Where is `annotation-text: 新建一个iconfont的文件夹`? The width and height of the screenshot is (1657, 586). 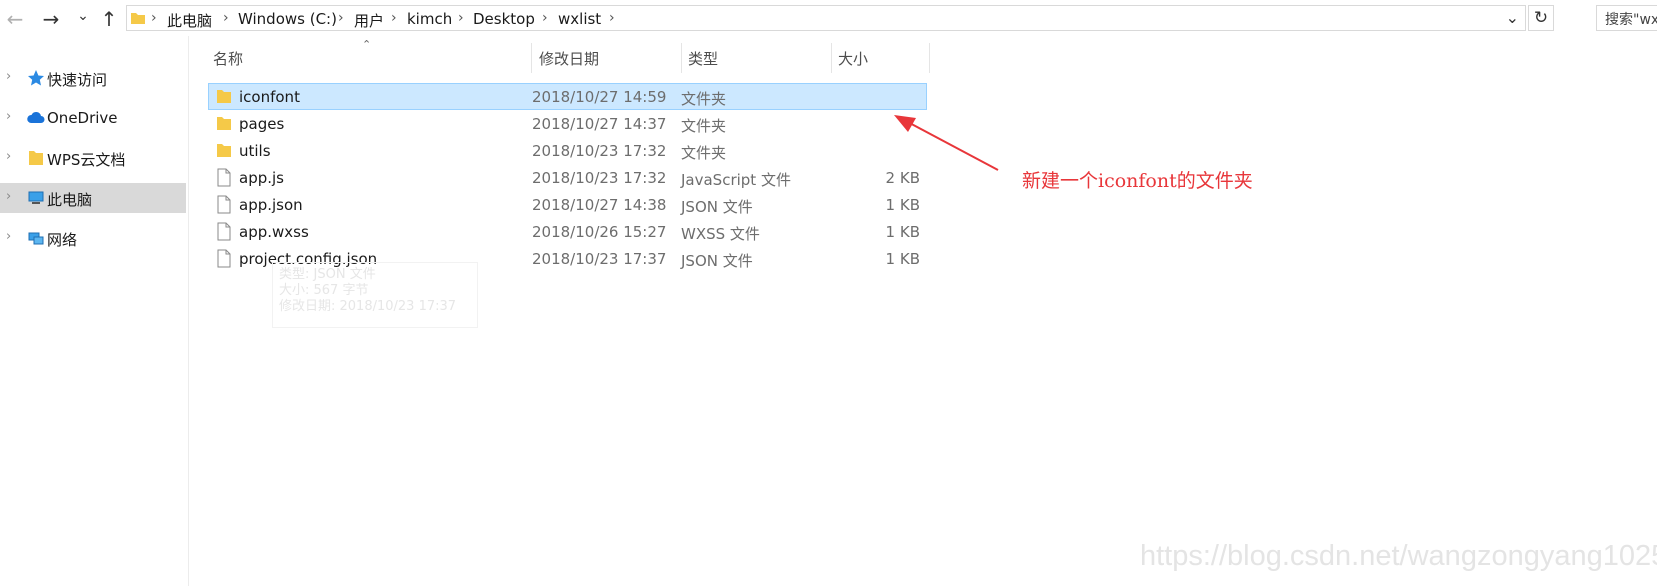
annotation-text: 新建一个iconfont的文件夹 is located at coordinates (1137, 181).